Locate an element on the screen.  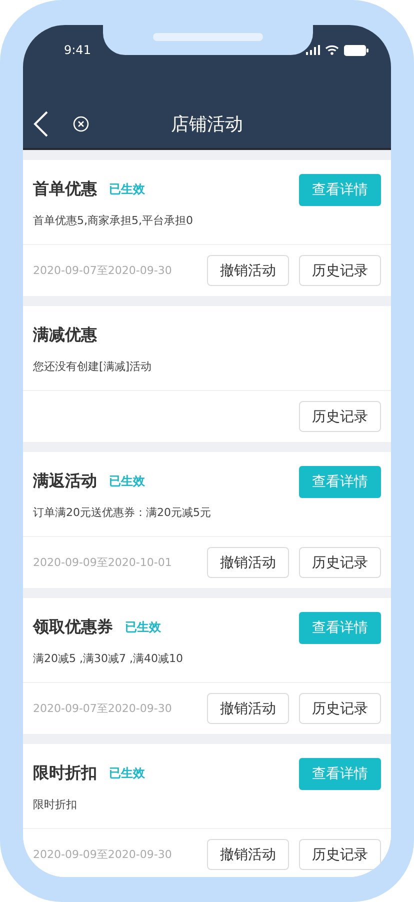
activity-description: 首单优惠5,商家承担5,平台承担0 is located at coordinates (113, 220).